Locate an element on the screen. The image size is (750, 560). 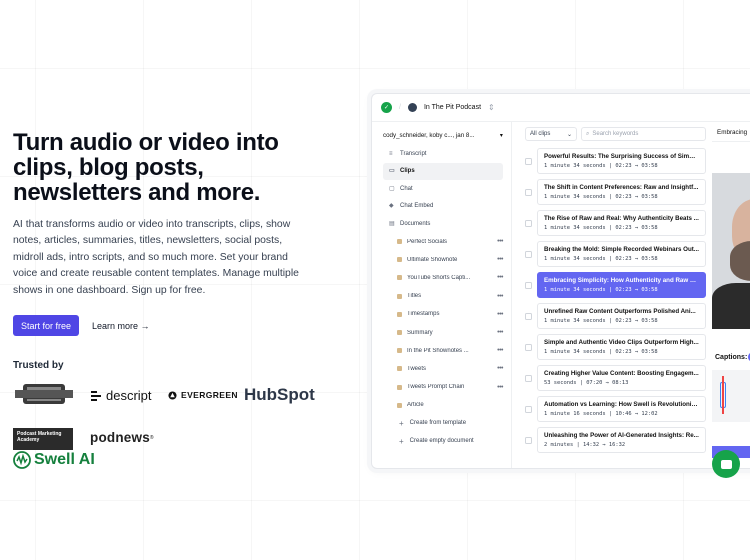
document-item: Perfect Socials ••• is located at coordinates (443, 242).